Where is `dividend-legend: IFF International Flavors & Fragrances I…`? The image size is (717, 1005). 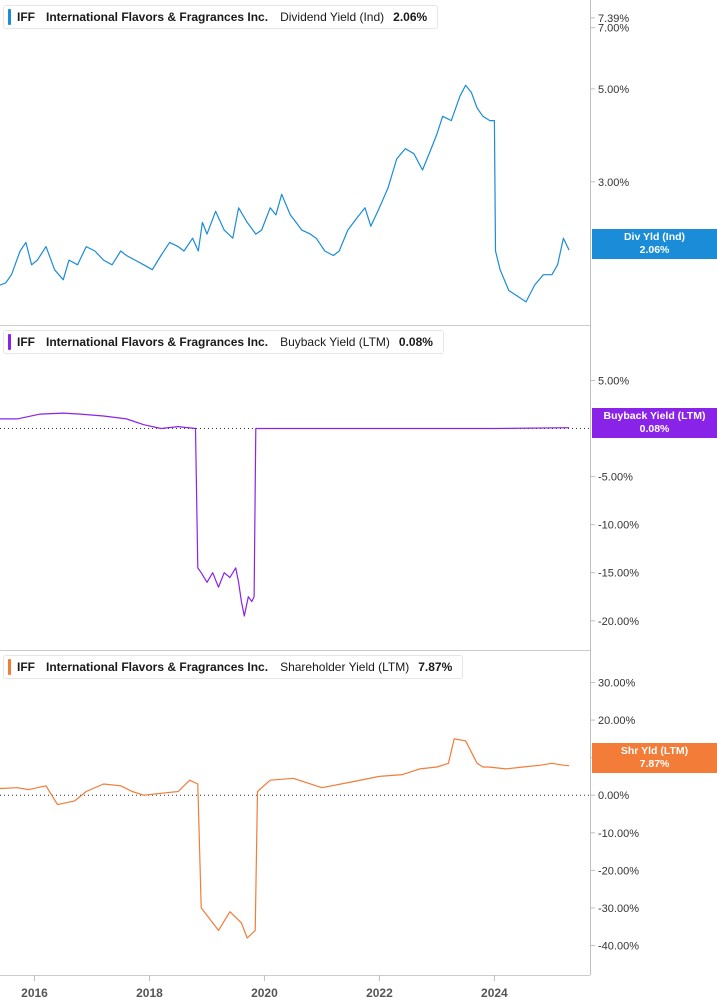 dividend-legend: IFF International Flavors & Fragrances I… is located at coordinates (221, 17).